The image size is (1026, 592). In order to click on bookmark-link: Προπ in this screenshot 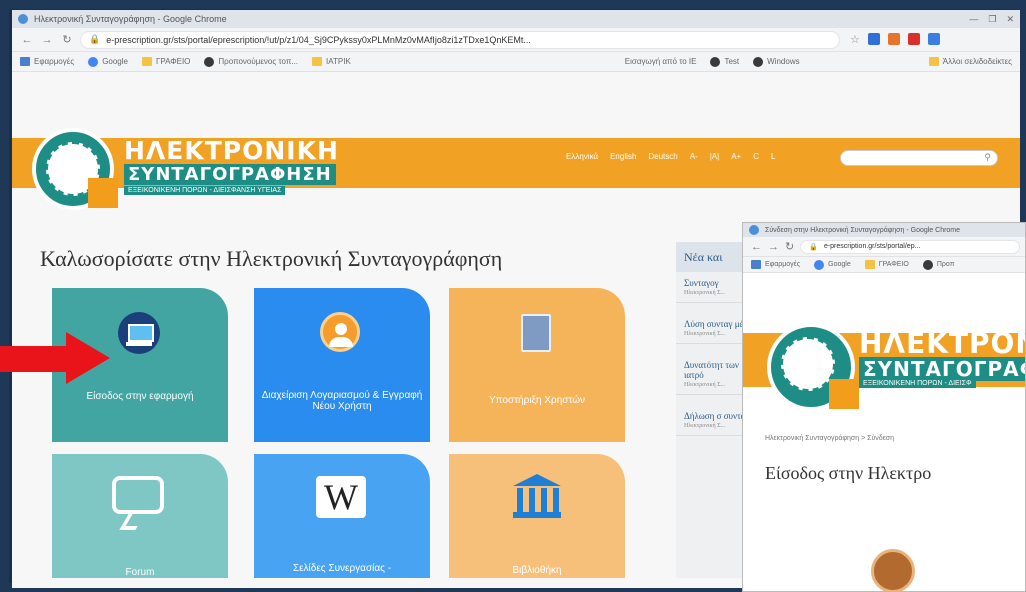, I will do `click(938, 264)`.